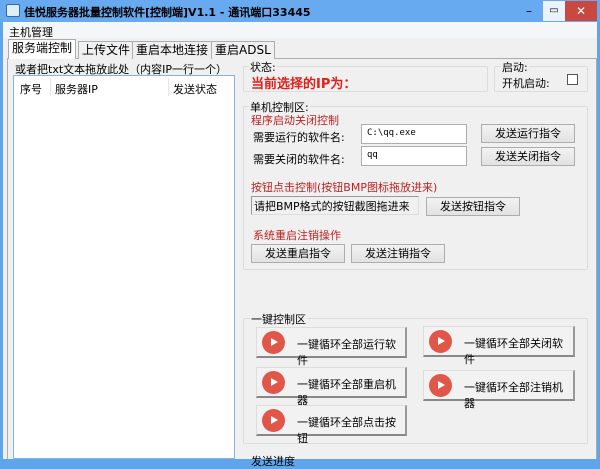 The height and width of the screenshot is (469, 600). I want to click on column-send-status: 发送状态, so click(195, 89).